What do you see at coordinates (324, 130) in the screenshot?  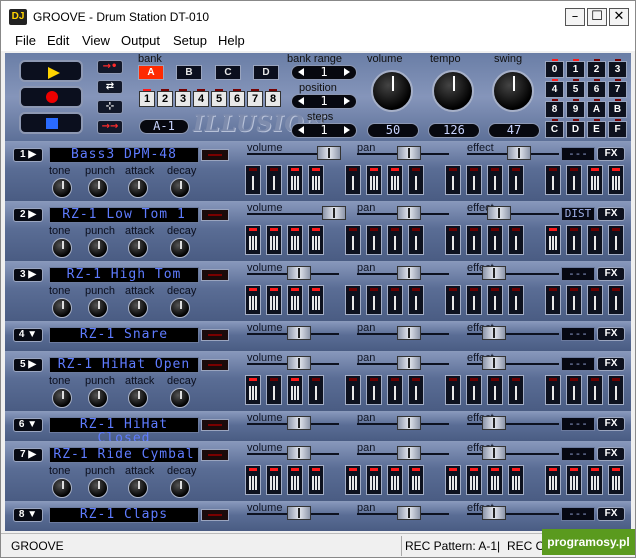 I see `steps-spinner: 1` at bounding box center [324, 130].